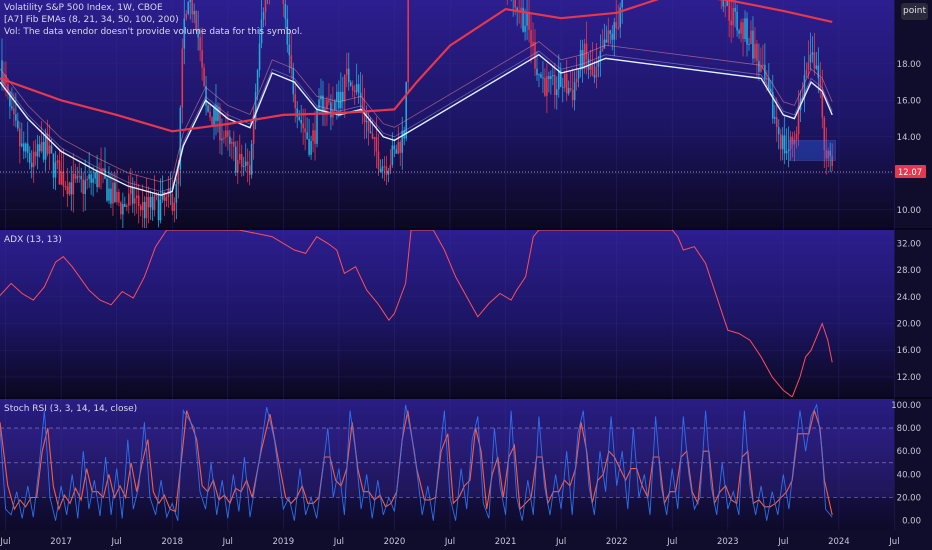 The height and width of the screenshot is (550, 932). I want to click on range-box, so click(812, 150).